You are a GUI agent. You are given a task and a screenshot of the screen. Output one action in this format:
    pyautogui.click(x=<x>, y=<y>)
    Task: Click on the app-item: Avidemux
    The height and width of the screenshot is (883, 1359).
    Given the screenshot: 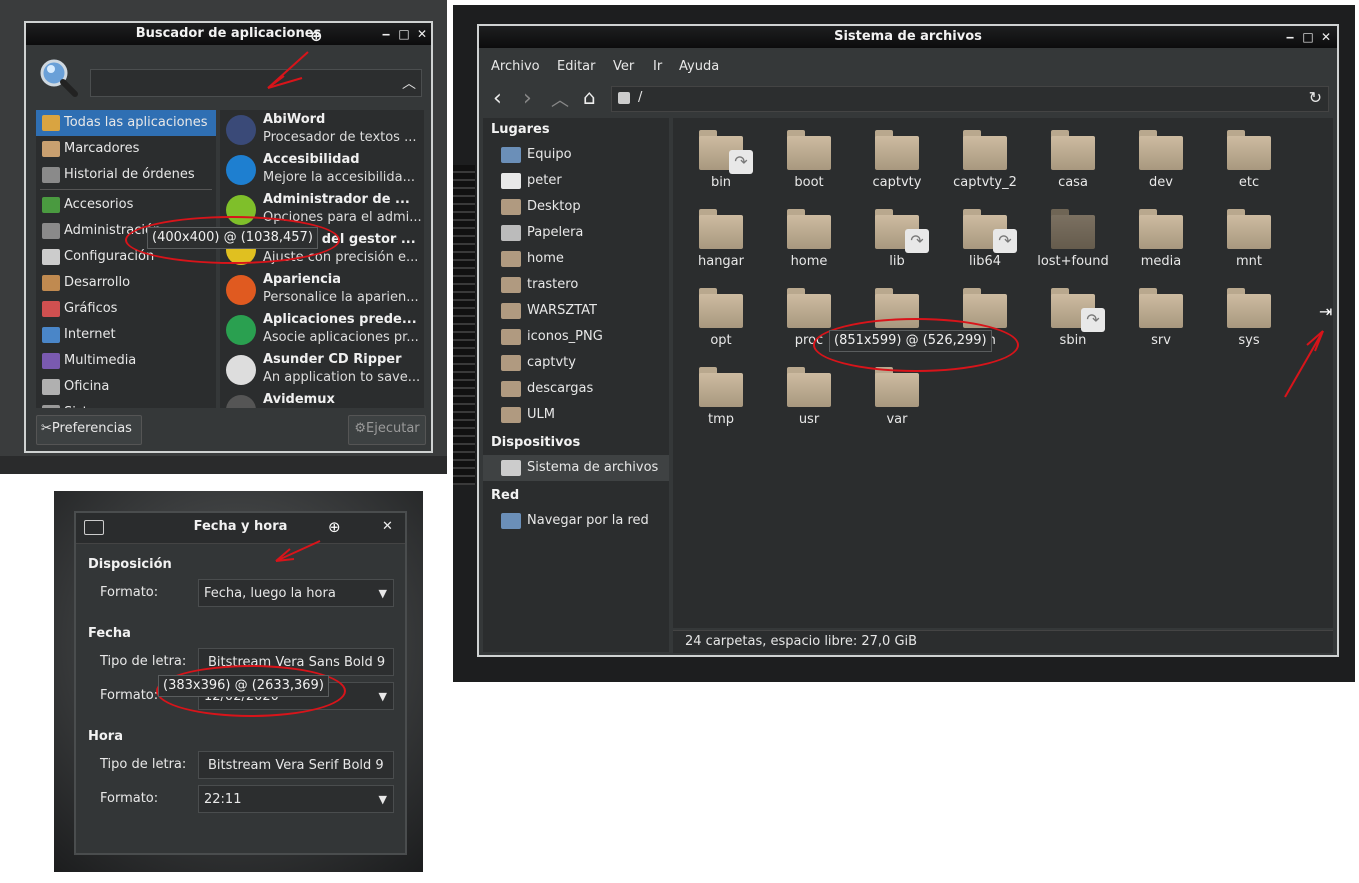 What is the action you would take?
    pyautogui.click(x=322, y=399)
    